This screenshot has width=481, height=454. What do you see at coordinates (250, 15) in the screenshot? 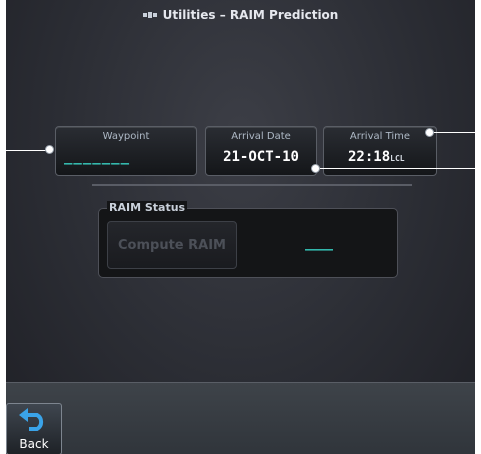
I see `page-title: Utilities – RAIM Prediction` at bounding box center [250, 15].